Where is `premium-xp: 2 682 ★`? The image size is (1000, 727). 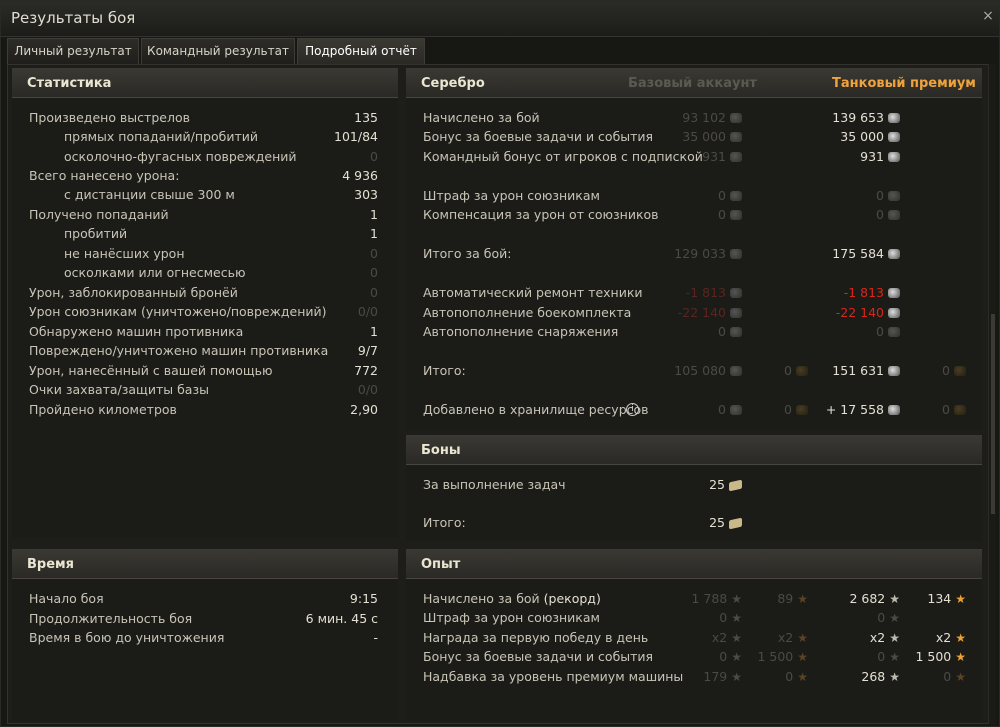 premium-xp: 2 682 ★ is located at coordinates (874, 599).